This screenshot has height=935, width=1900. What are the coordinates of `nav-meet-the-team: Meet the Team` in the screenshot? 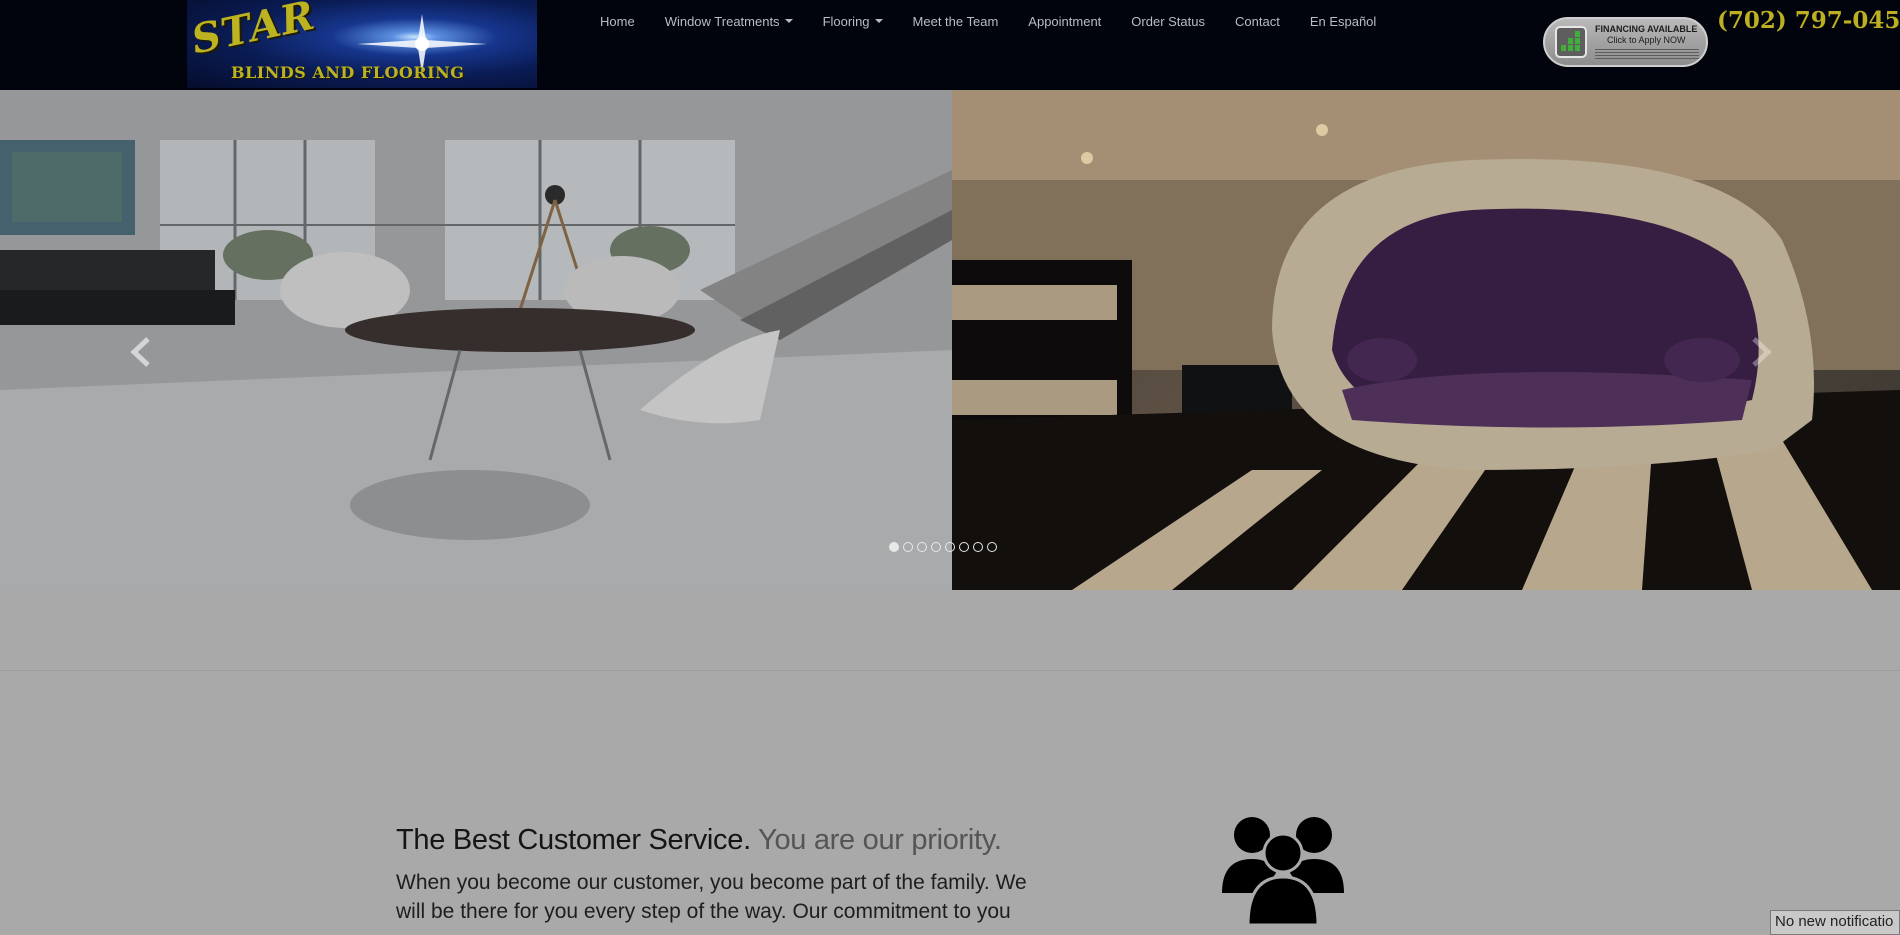 It's located at (956, 21).